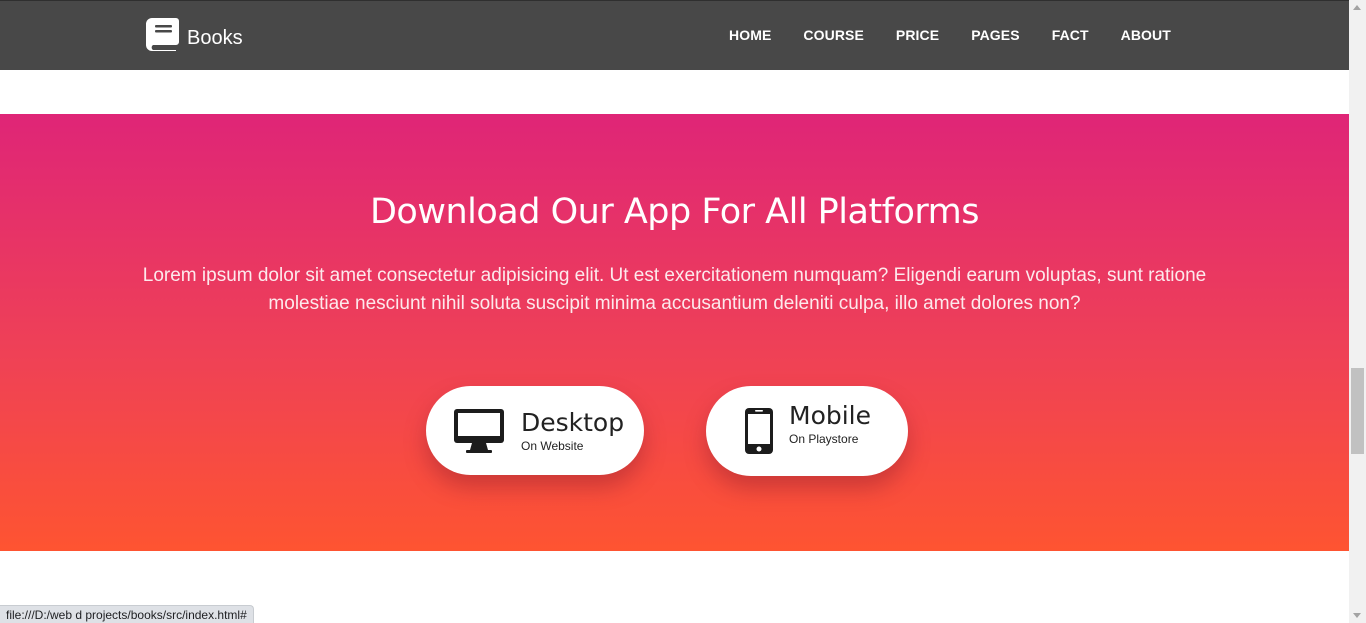  I want to click on scroll-down-arrow-icon, so click(1357, 615).